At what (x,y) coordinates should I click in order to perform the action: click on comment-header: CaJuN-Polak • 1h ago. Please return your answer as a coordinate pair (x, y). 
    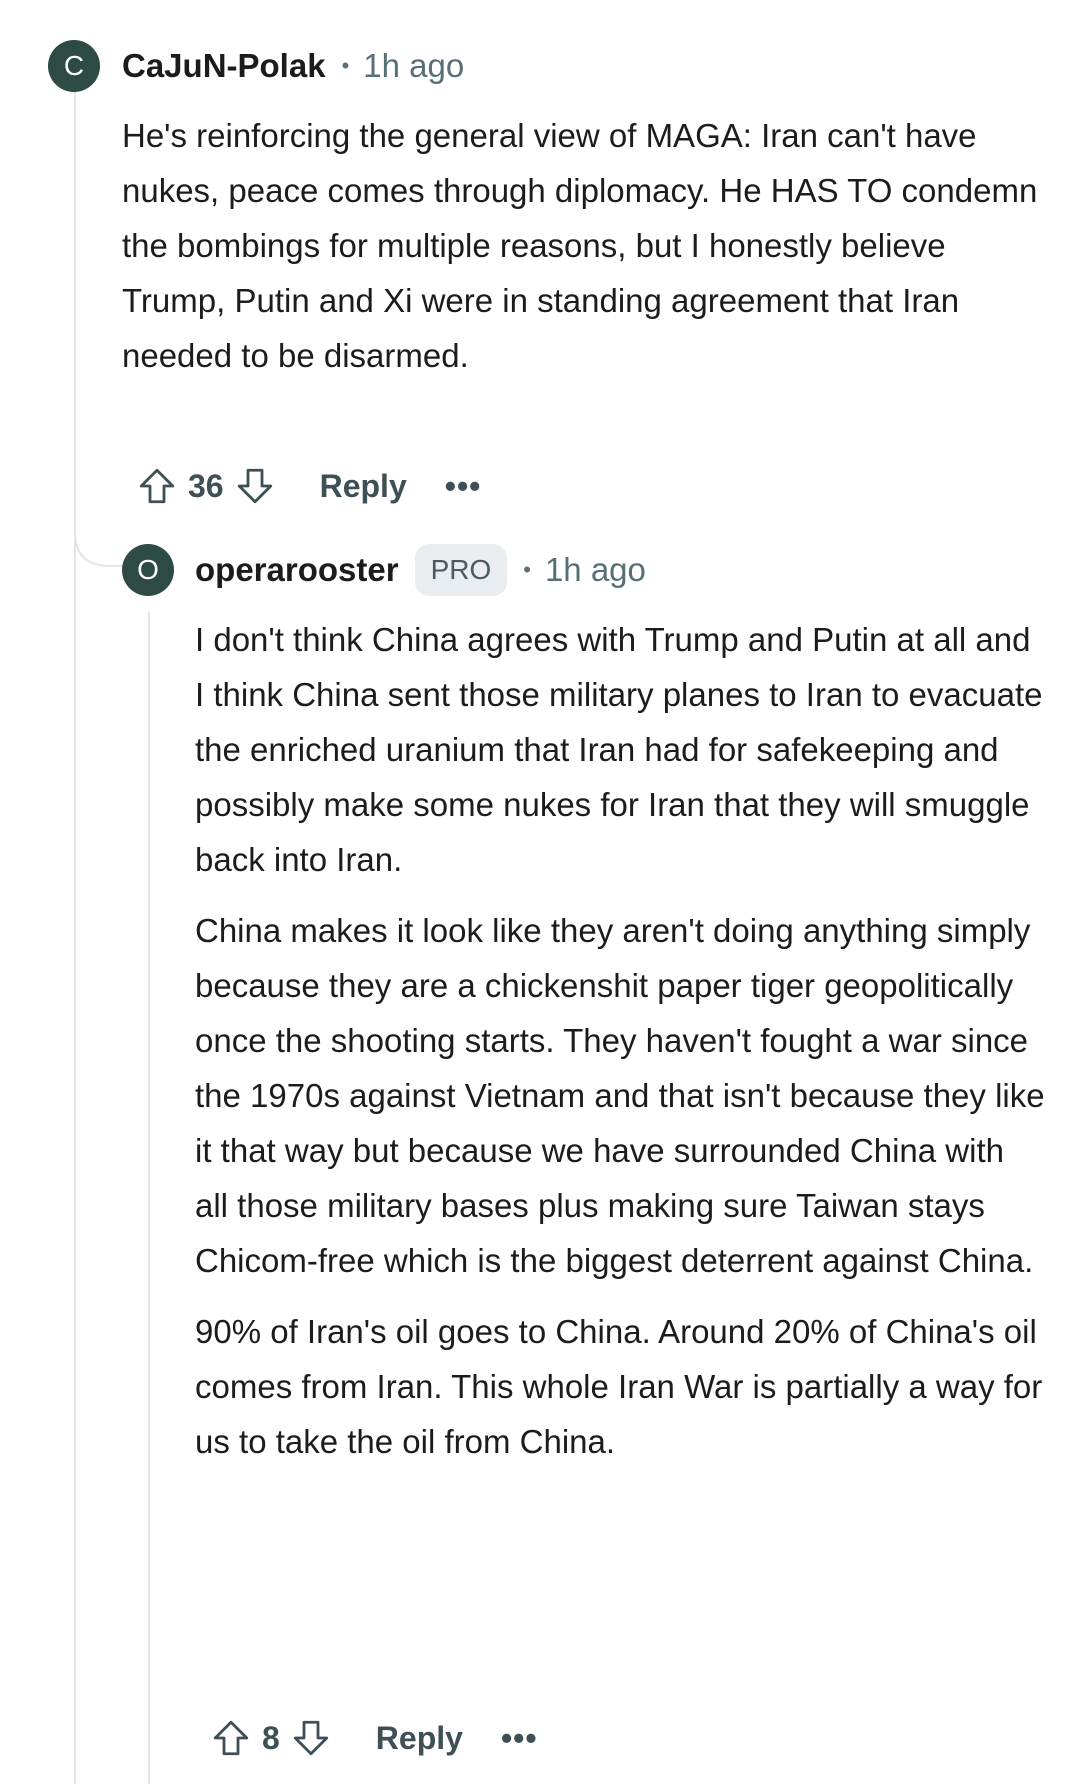
    Looking at the image, I should click on (293, 66).